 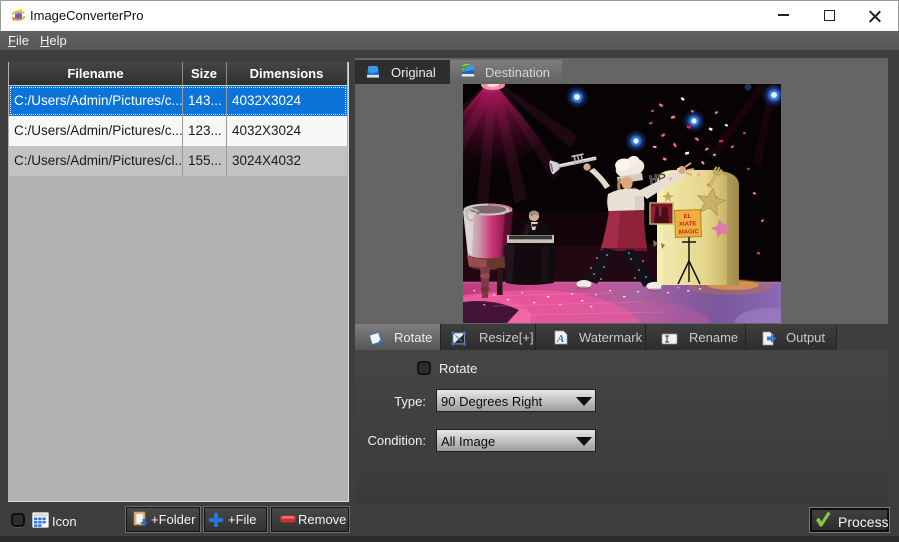 I want to click on svg-text: XIATE, so click(x=687, y=224).